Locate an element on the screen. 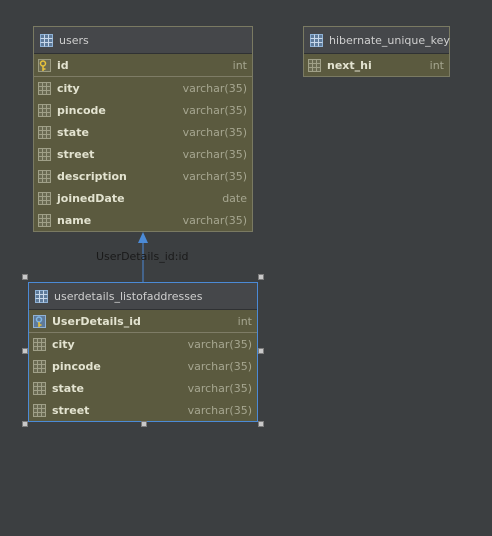 The width and height of the screenshot is (492, 536). hibernate-table-title: hibernate_unique_key is located at coordinates (389, 40).